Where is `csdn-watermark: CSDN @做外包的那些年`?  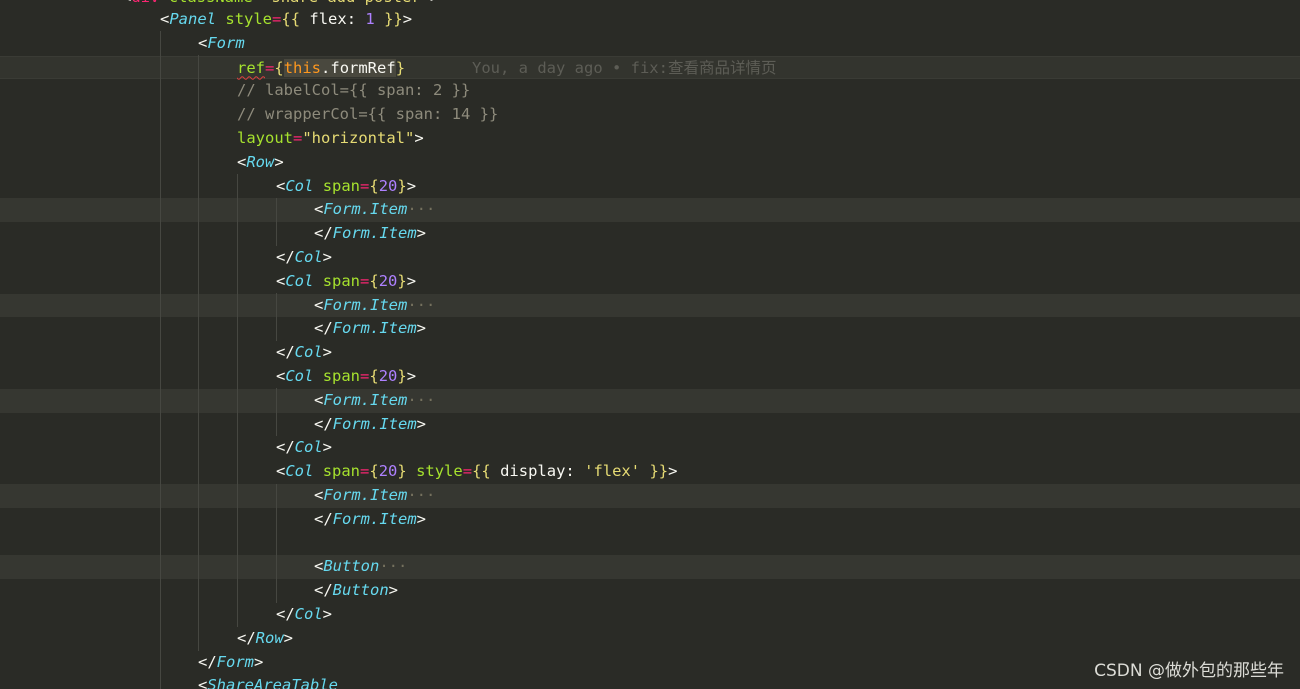 csdn-watermark: CSDN @做外包的那些年 is located at coordinates (1189, 671).